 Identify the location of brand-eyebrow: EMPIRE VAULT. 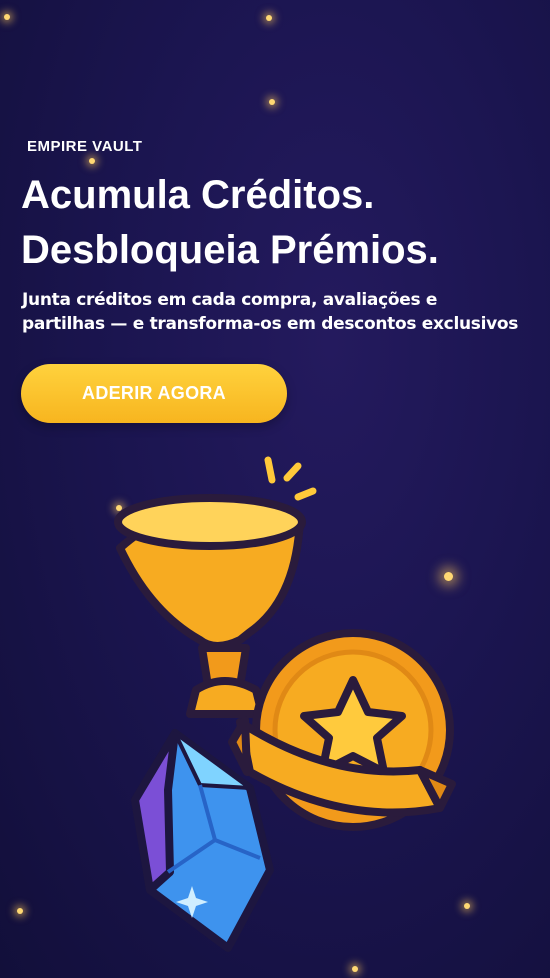
(85, 146).